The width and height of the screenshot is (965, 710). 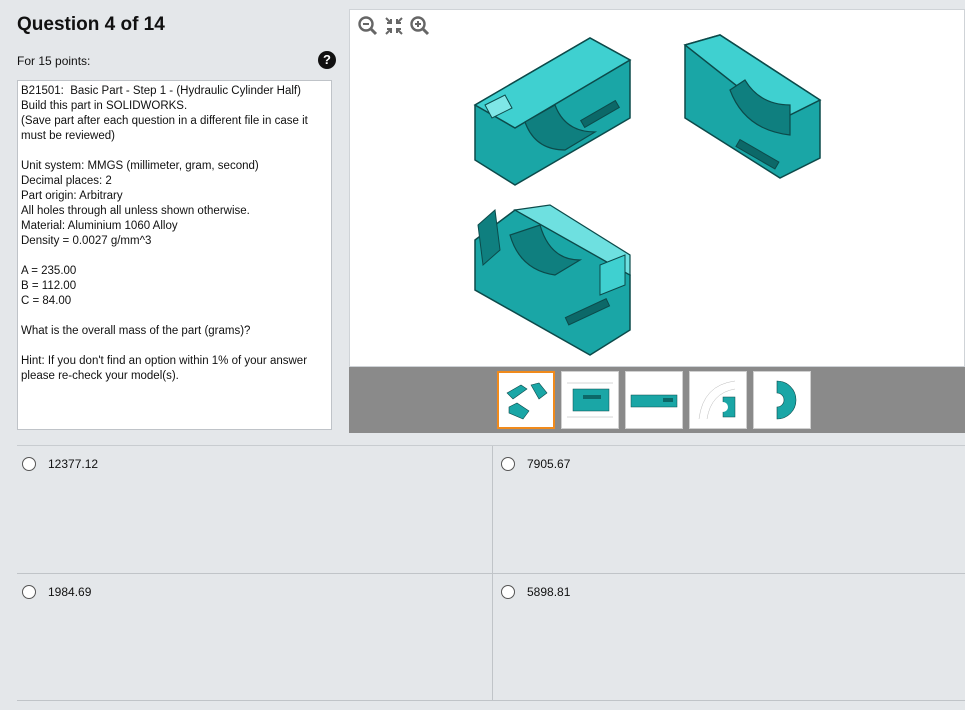 I want to click on answer-value: 1984.69, so click(x=70, y=592).